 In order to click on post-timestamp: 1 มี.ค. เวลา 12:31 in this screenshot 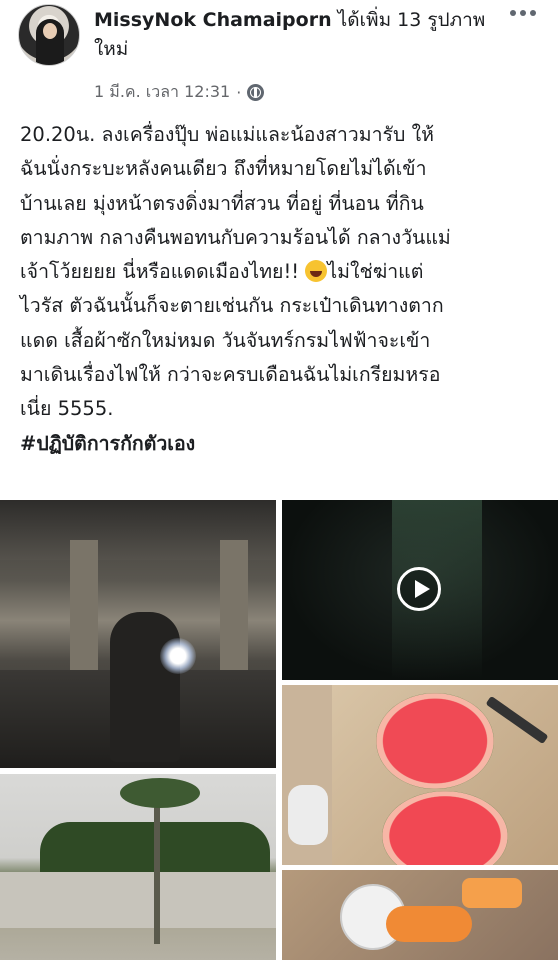, I will do `click(162, 92)`.